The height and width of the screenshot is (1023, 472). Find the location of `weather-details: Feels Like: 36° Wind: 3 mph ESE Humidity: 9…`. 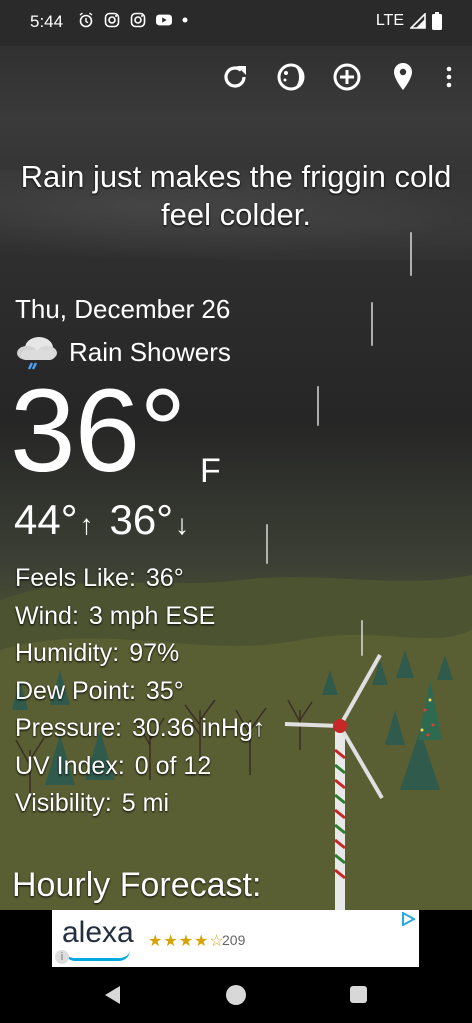

weather-details: Feels Like: 36° Wind: 3 mph ESE Humidity: 9… is located at coordinates (140, 691).